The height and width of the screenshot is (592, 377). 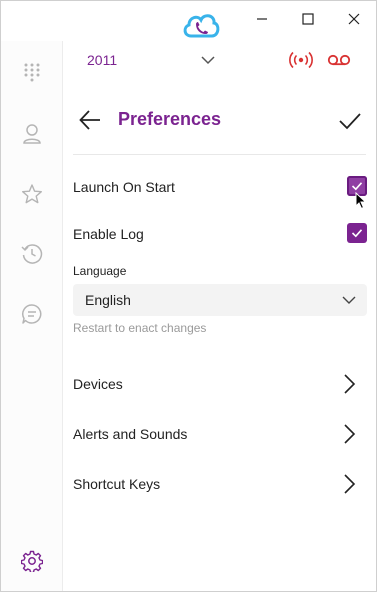 I want to click on header-divider, so click(x=219, y=154).